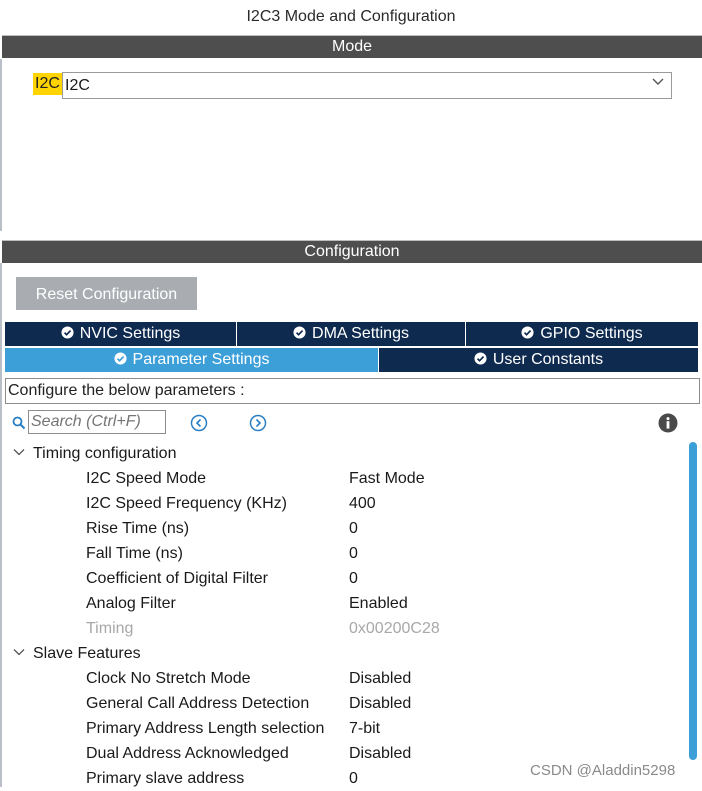 This screenshot has height=791, width=702. I want to click on param-row: Rise Time (ns) 0, so click(340, 528).